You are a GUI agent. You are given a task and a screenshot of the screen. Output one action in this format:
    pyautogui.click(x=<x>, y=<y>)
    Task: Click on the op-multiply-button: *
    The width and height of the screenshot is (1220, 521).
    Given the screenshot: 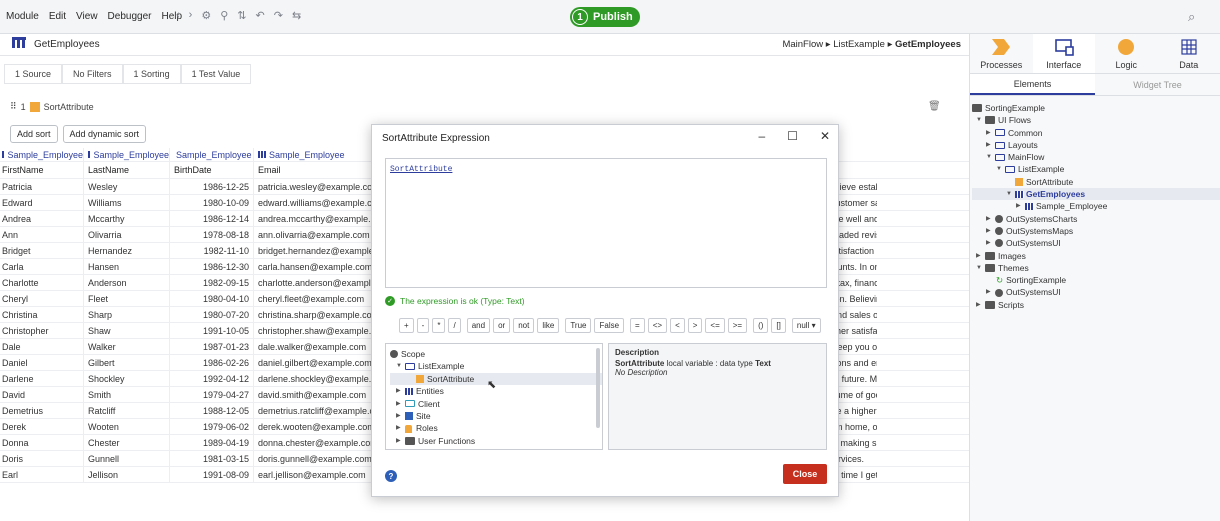 What is the action you would take?
    pyautogui.click(x=439, y=325)
    